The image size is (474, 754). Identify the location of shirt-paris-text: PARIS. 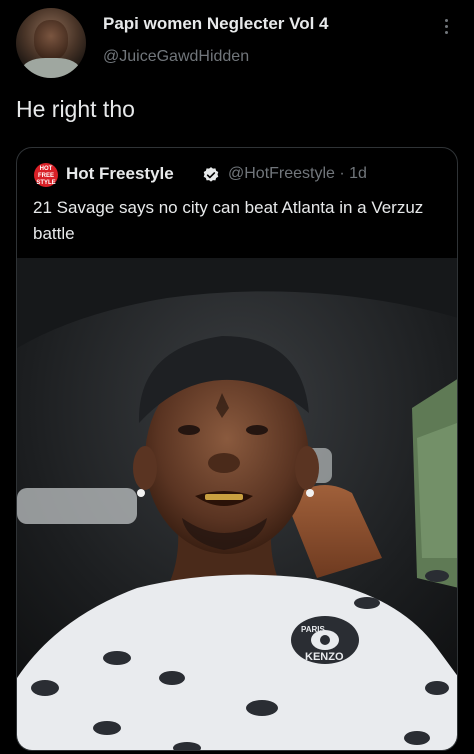
(313, 629).